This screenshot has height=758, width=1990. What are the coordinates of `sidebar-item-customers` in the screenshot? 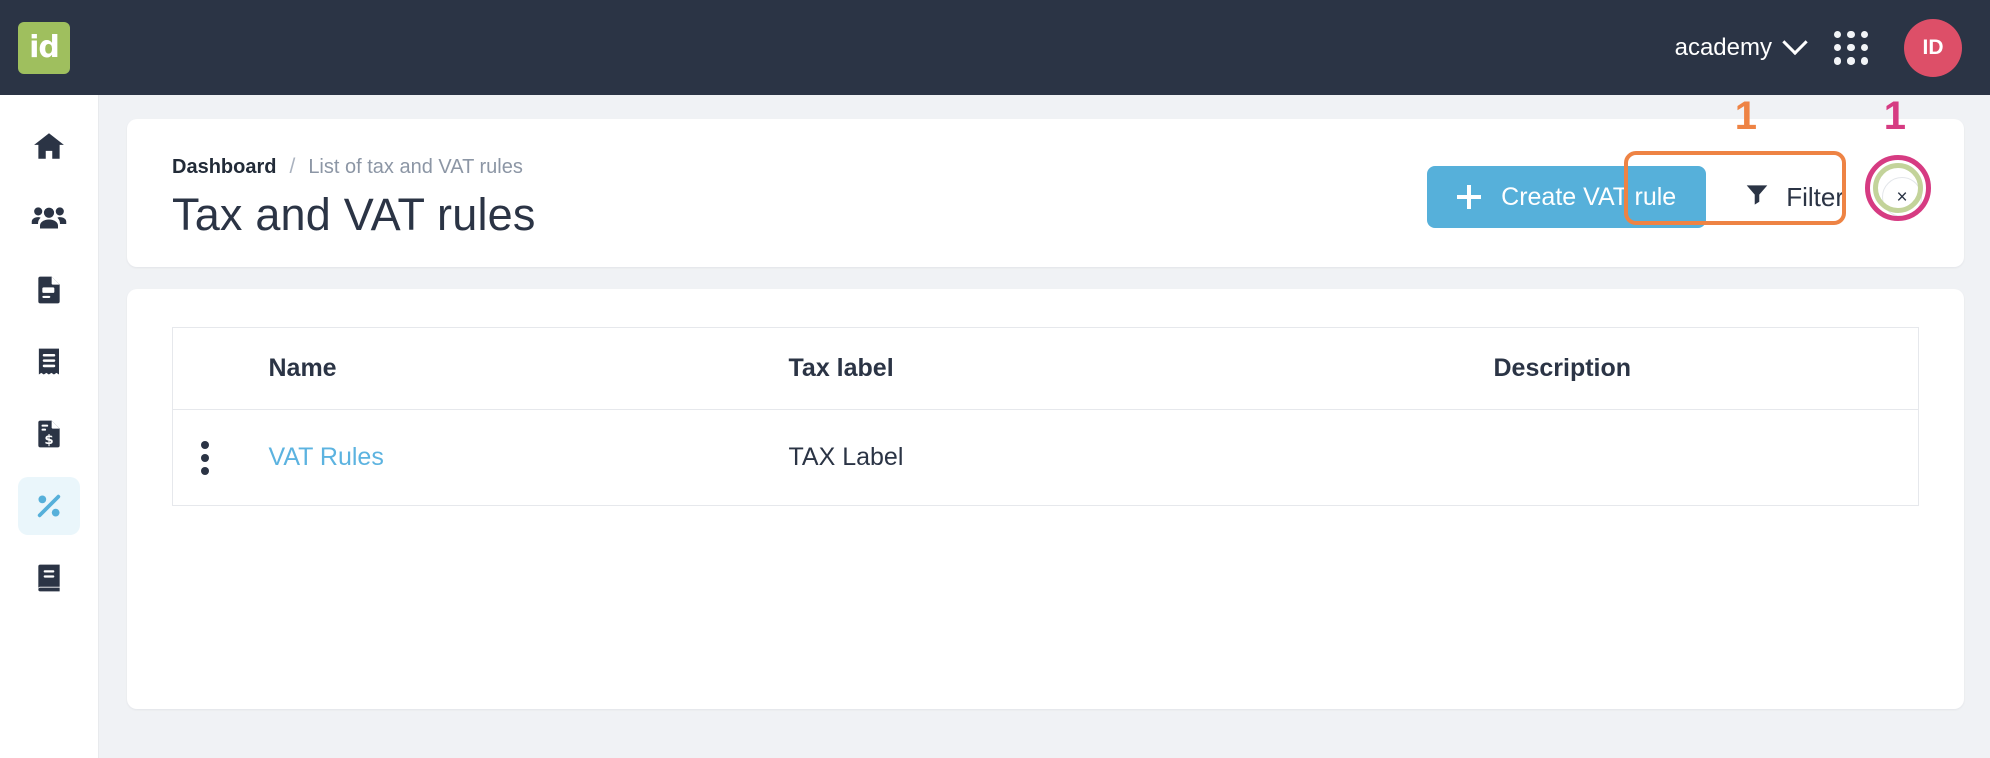 It's located at (49, 218).